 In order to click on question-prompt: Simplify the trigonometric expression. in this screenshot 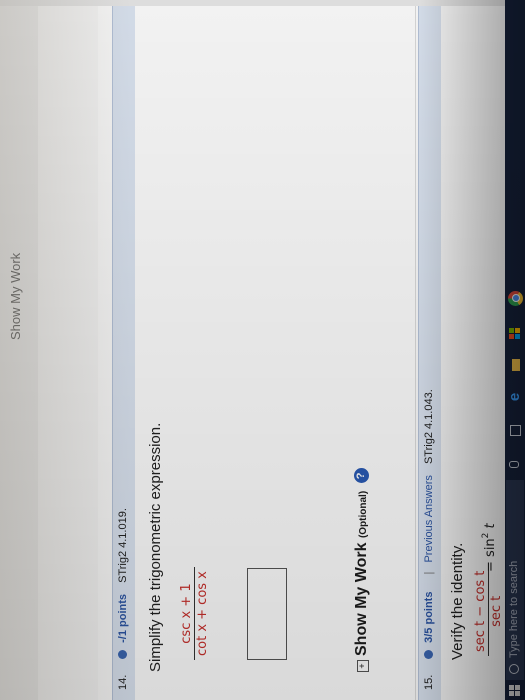, I will do `click(155, 547)`.